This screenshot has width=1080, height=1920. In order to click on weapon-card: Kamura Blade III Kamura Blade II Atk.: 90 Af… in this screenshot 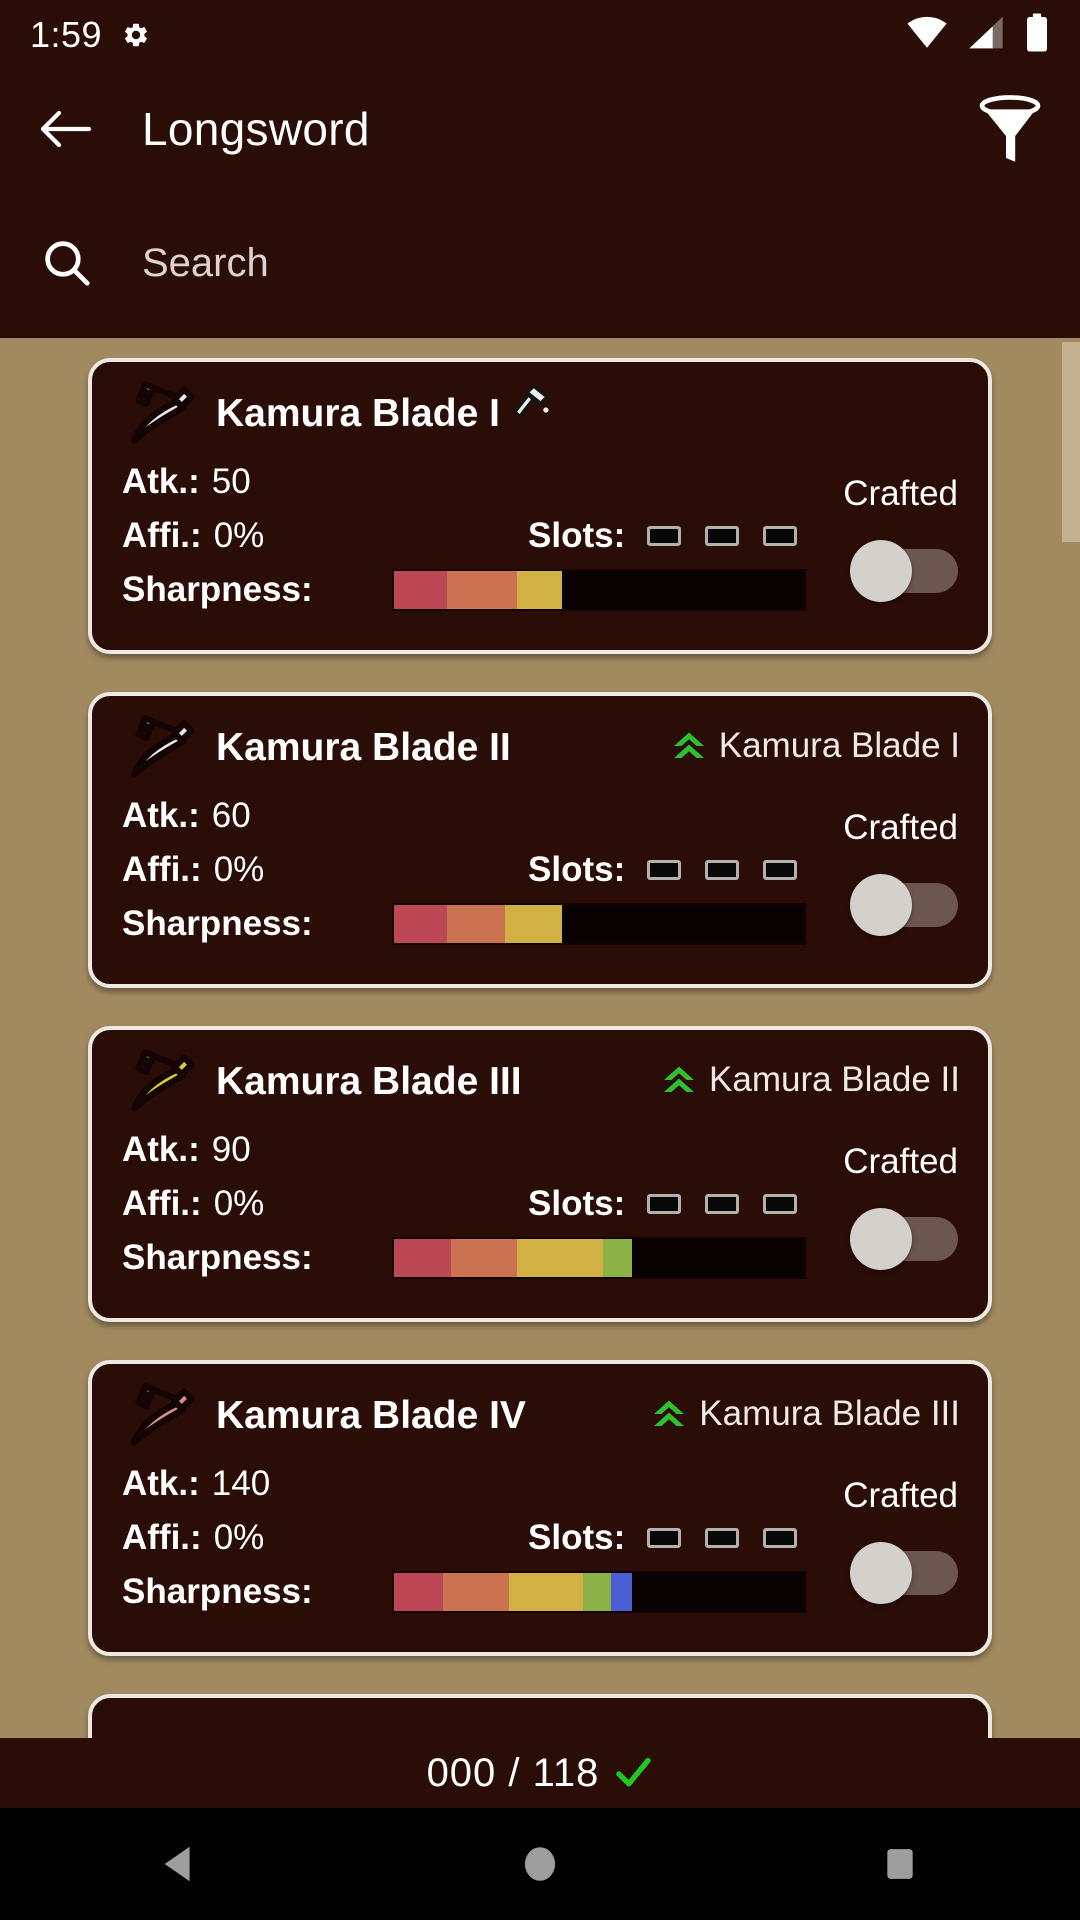, I will do `click(540, 1174)`.